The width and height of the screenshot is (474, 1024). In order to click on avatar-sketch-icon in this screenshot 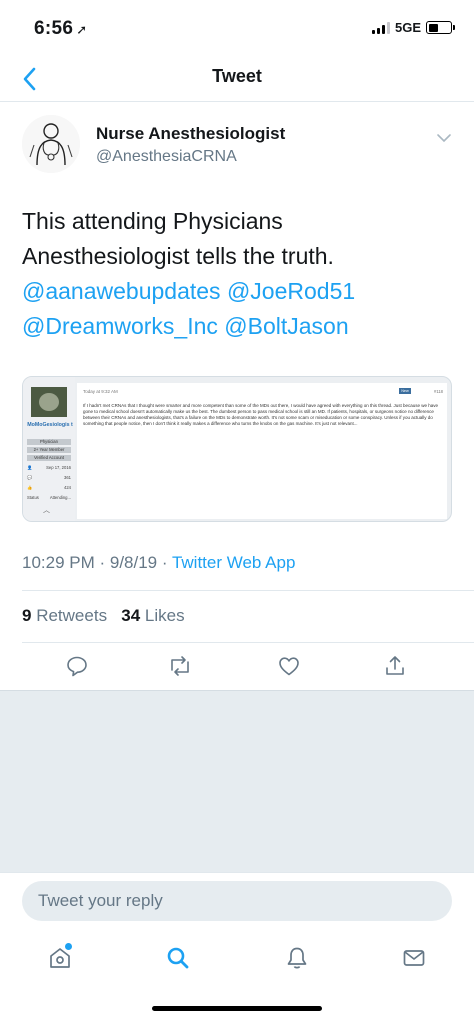, I will do `click(51, 144)`.